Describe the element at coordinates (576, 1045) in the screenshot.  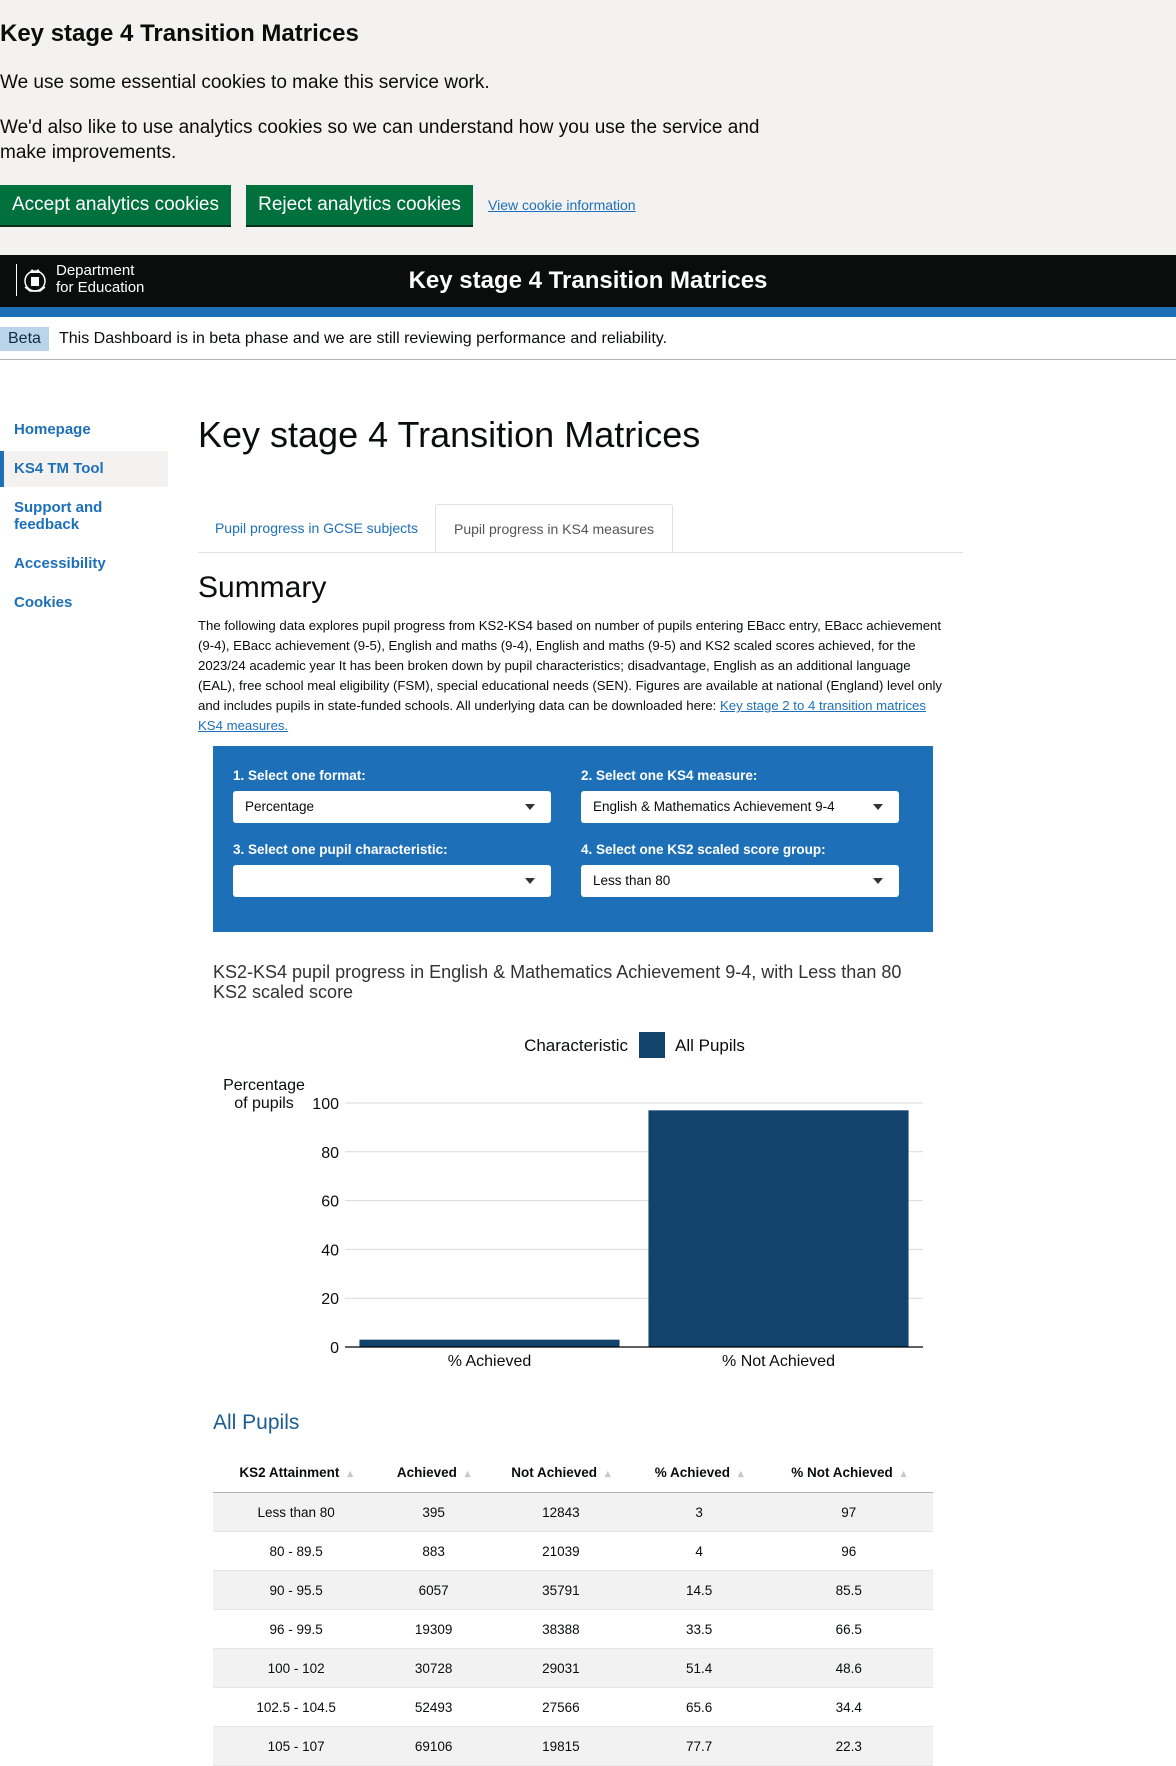
I see `legend-title: Characteristic` at that location.